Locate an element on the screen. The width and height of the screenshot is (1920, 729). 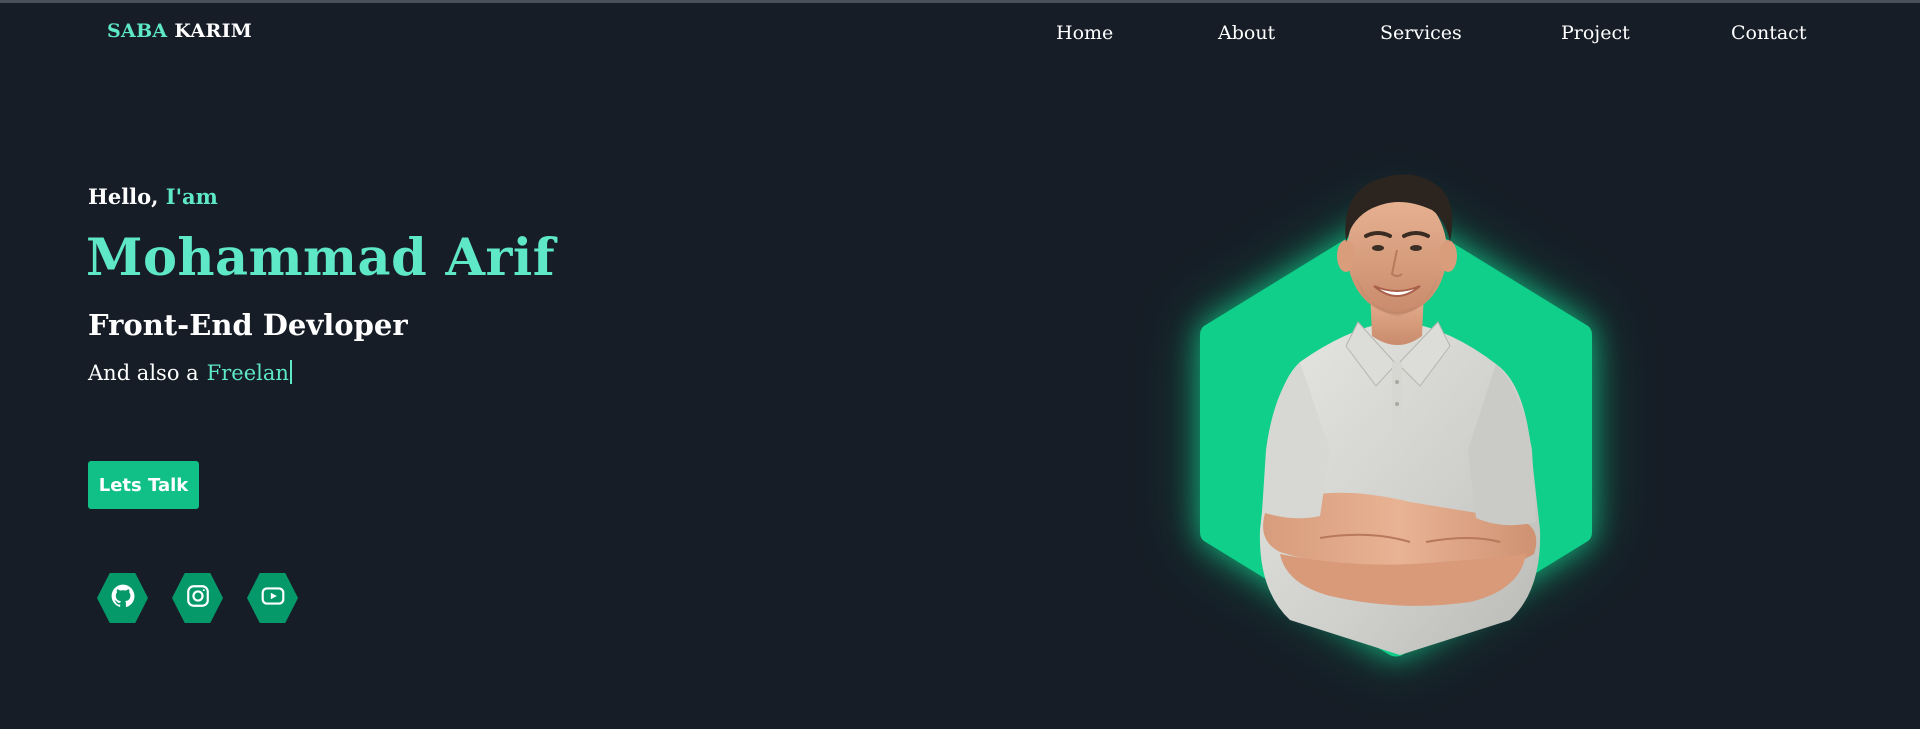
github-icon is located at coordinates (123, 598).